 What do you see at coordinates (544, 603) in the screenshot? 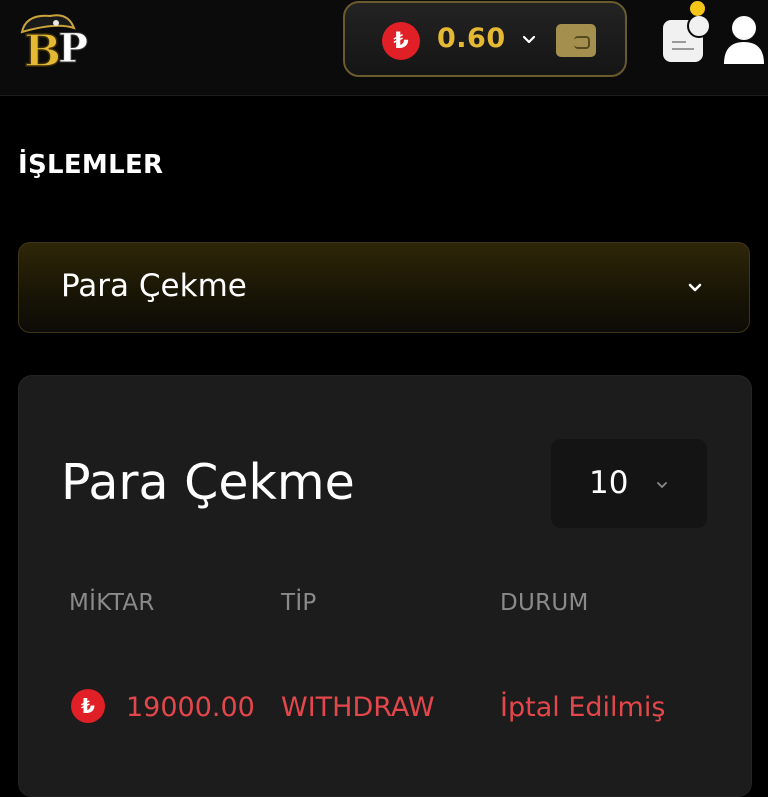
I see `column-header-status: DURUM` at bounding box center [544, 603].